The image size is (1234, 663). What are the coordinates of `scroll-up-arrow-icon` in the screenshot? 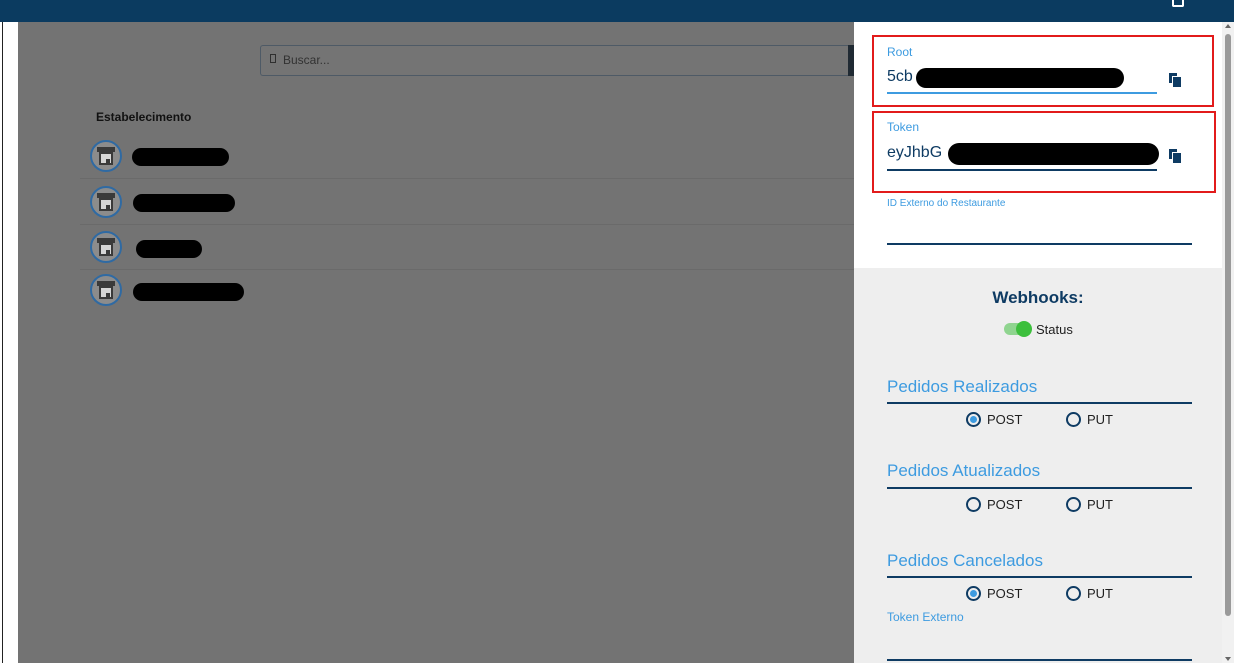 It's located at (1228, 26).